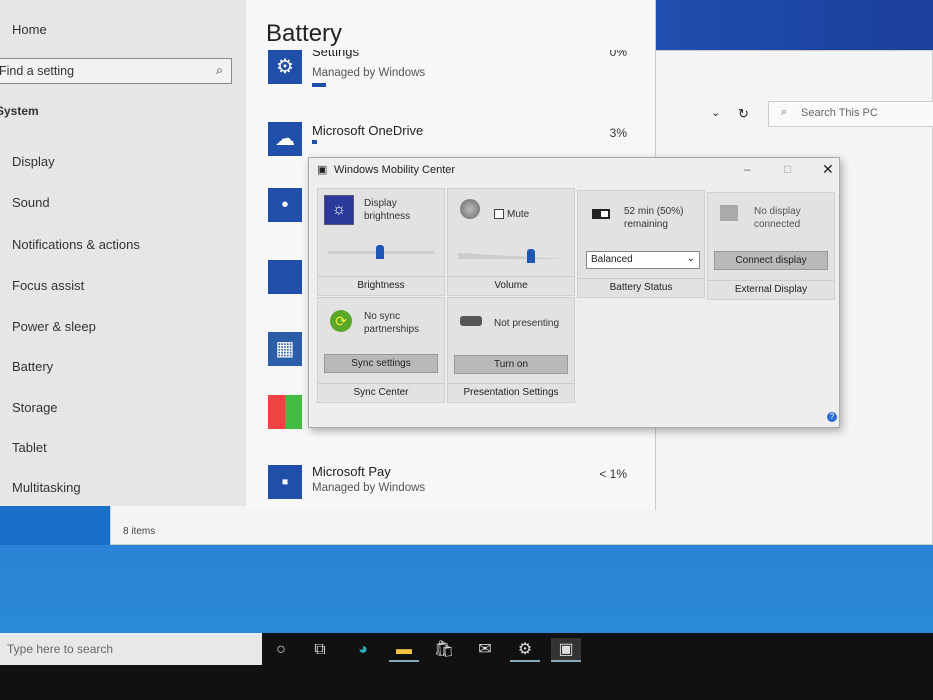 Image resolution: width=933 pixels, height=700 pixels. What do you see at coordinates (29, 29) in the screenshot?
I see `nav-home: Home` at bounding box center [29, 29].